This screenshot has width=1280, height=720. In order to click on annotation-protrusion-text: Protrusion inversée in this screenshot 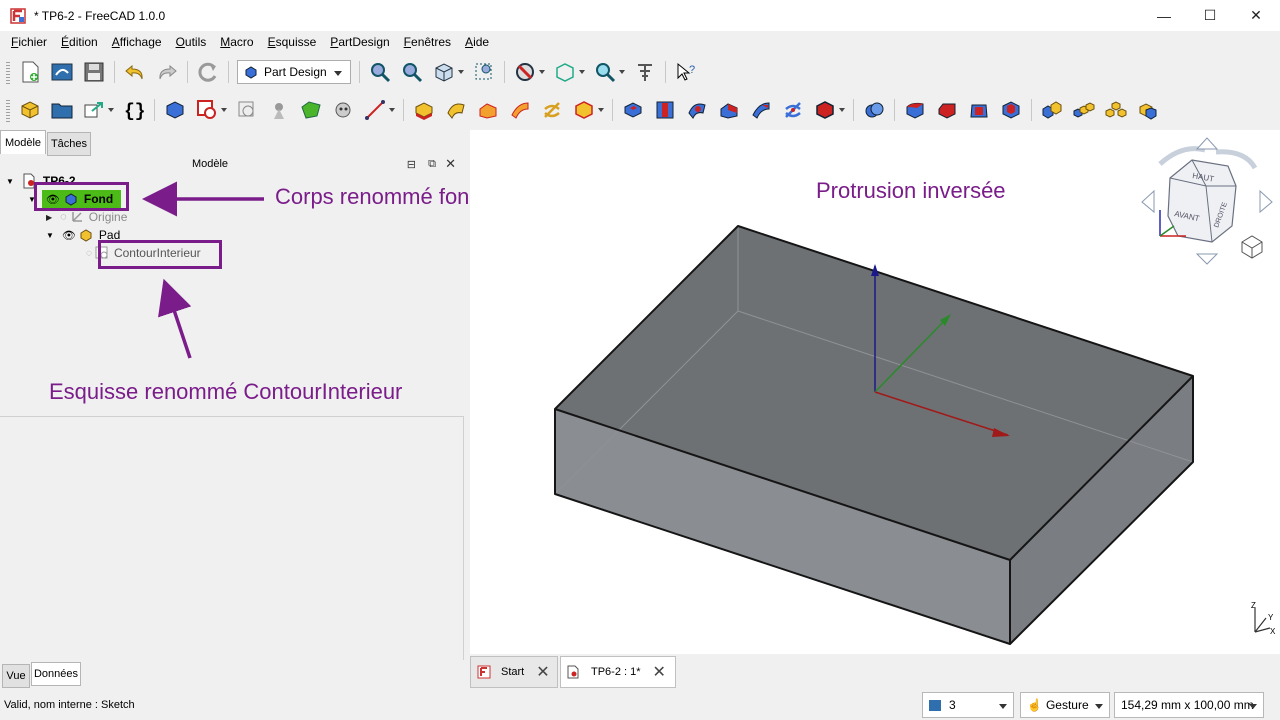, I will do `click(911, 190)`.